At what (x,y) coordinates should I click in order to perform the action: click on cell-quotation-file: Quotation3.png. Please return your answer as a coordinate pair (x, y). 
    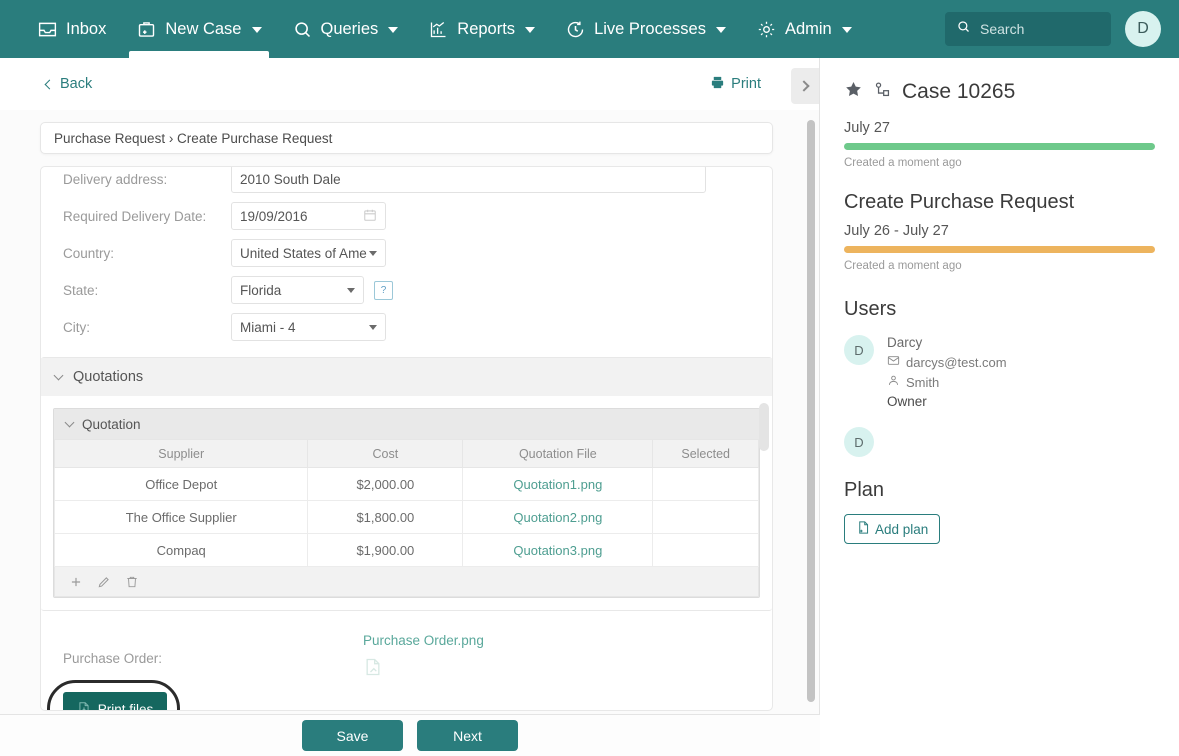
    Looking at the image, I should click on (558, 550).